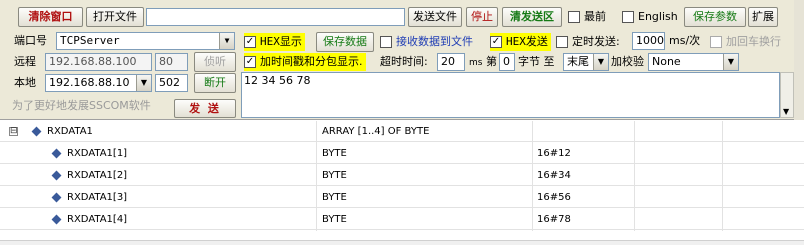 This screenshot has height=247, width=804. I want to click on timeout-unit: ms, so click(476, 63).